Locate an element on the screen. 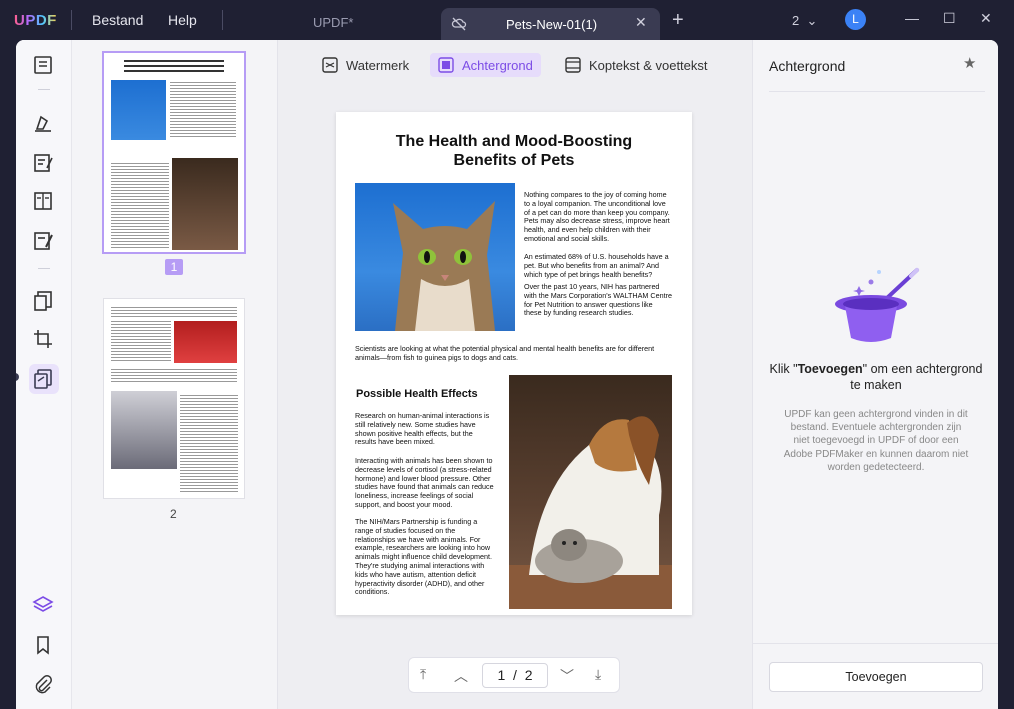  page-navigator: ⤒ ︿ 1 / 2 ﹀ ⤓ is located at coordinates (514, 675).